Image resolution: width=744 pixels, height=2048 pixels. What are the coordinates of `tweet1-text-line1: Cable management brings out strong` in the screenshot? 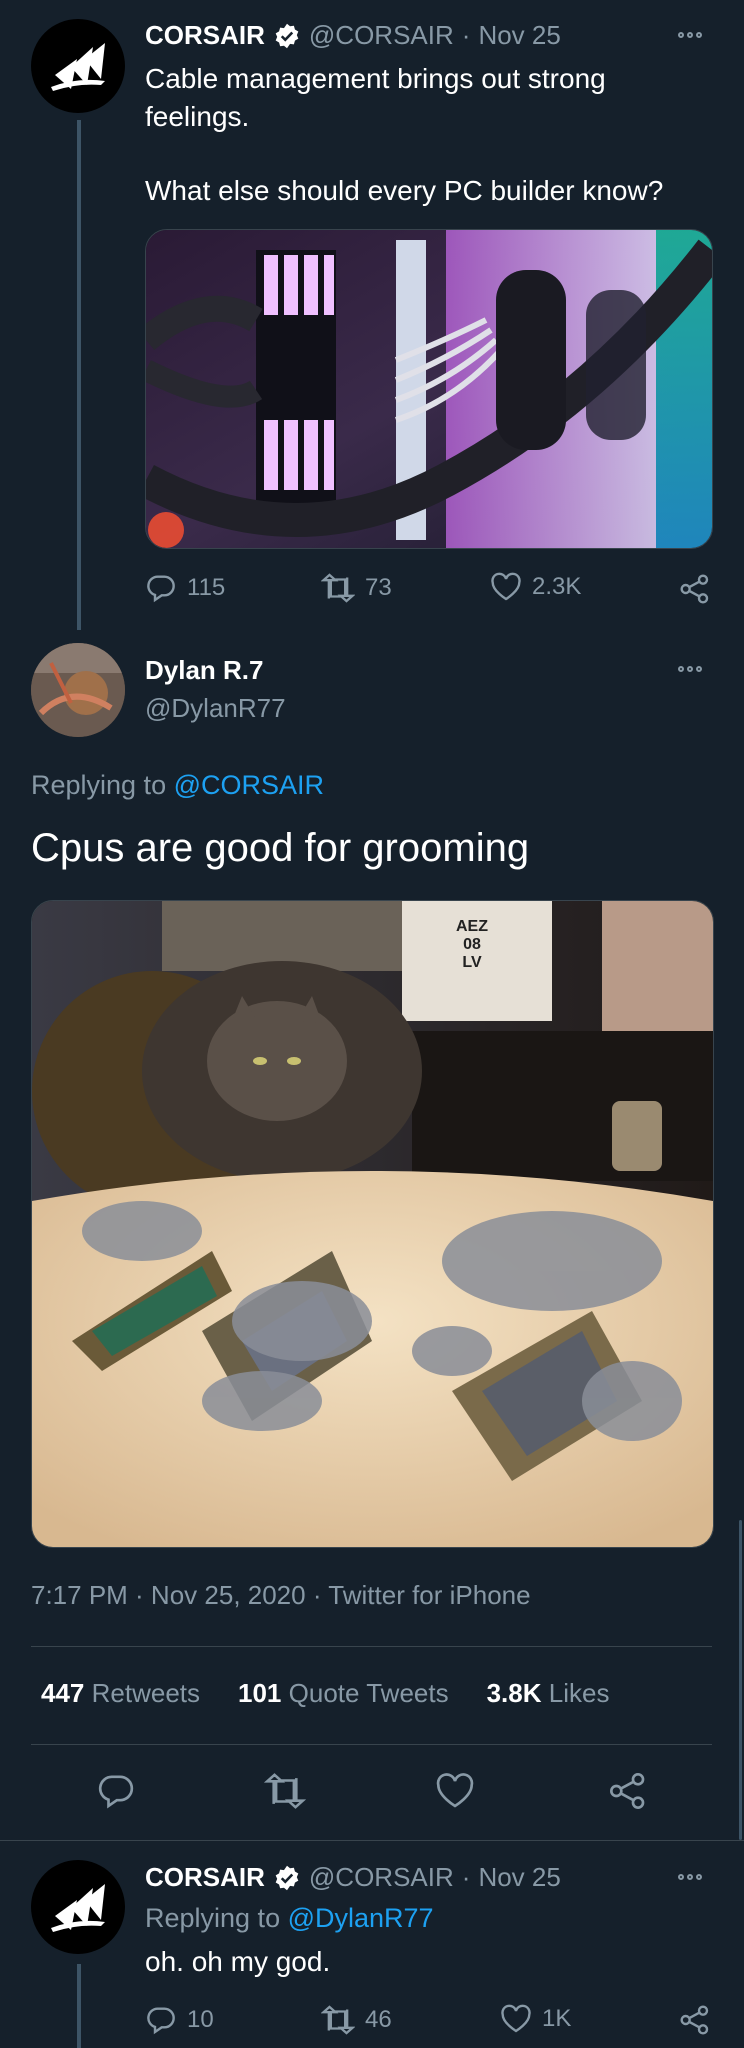 It's located at (375, 78).